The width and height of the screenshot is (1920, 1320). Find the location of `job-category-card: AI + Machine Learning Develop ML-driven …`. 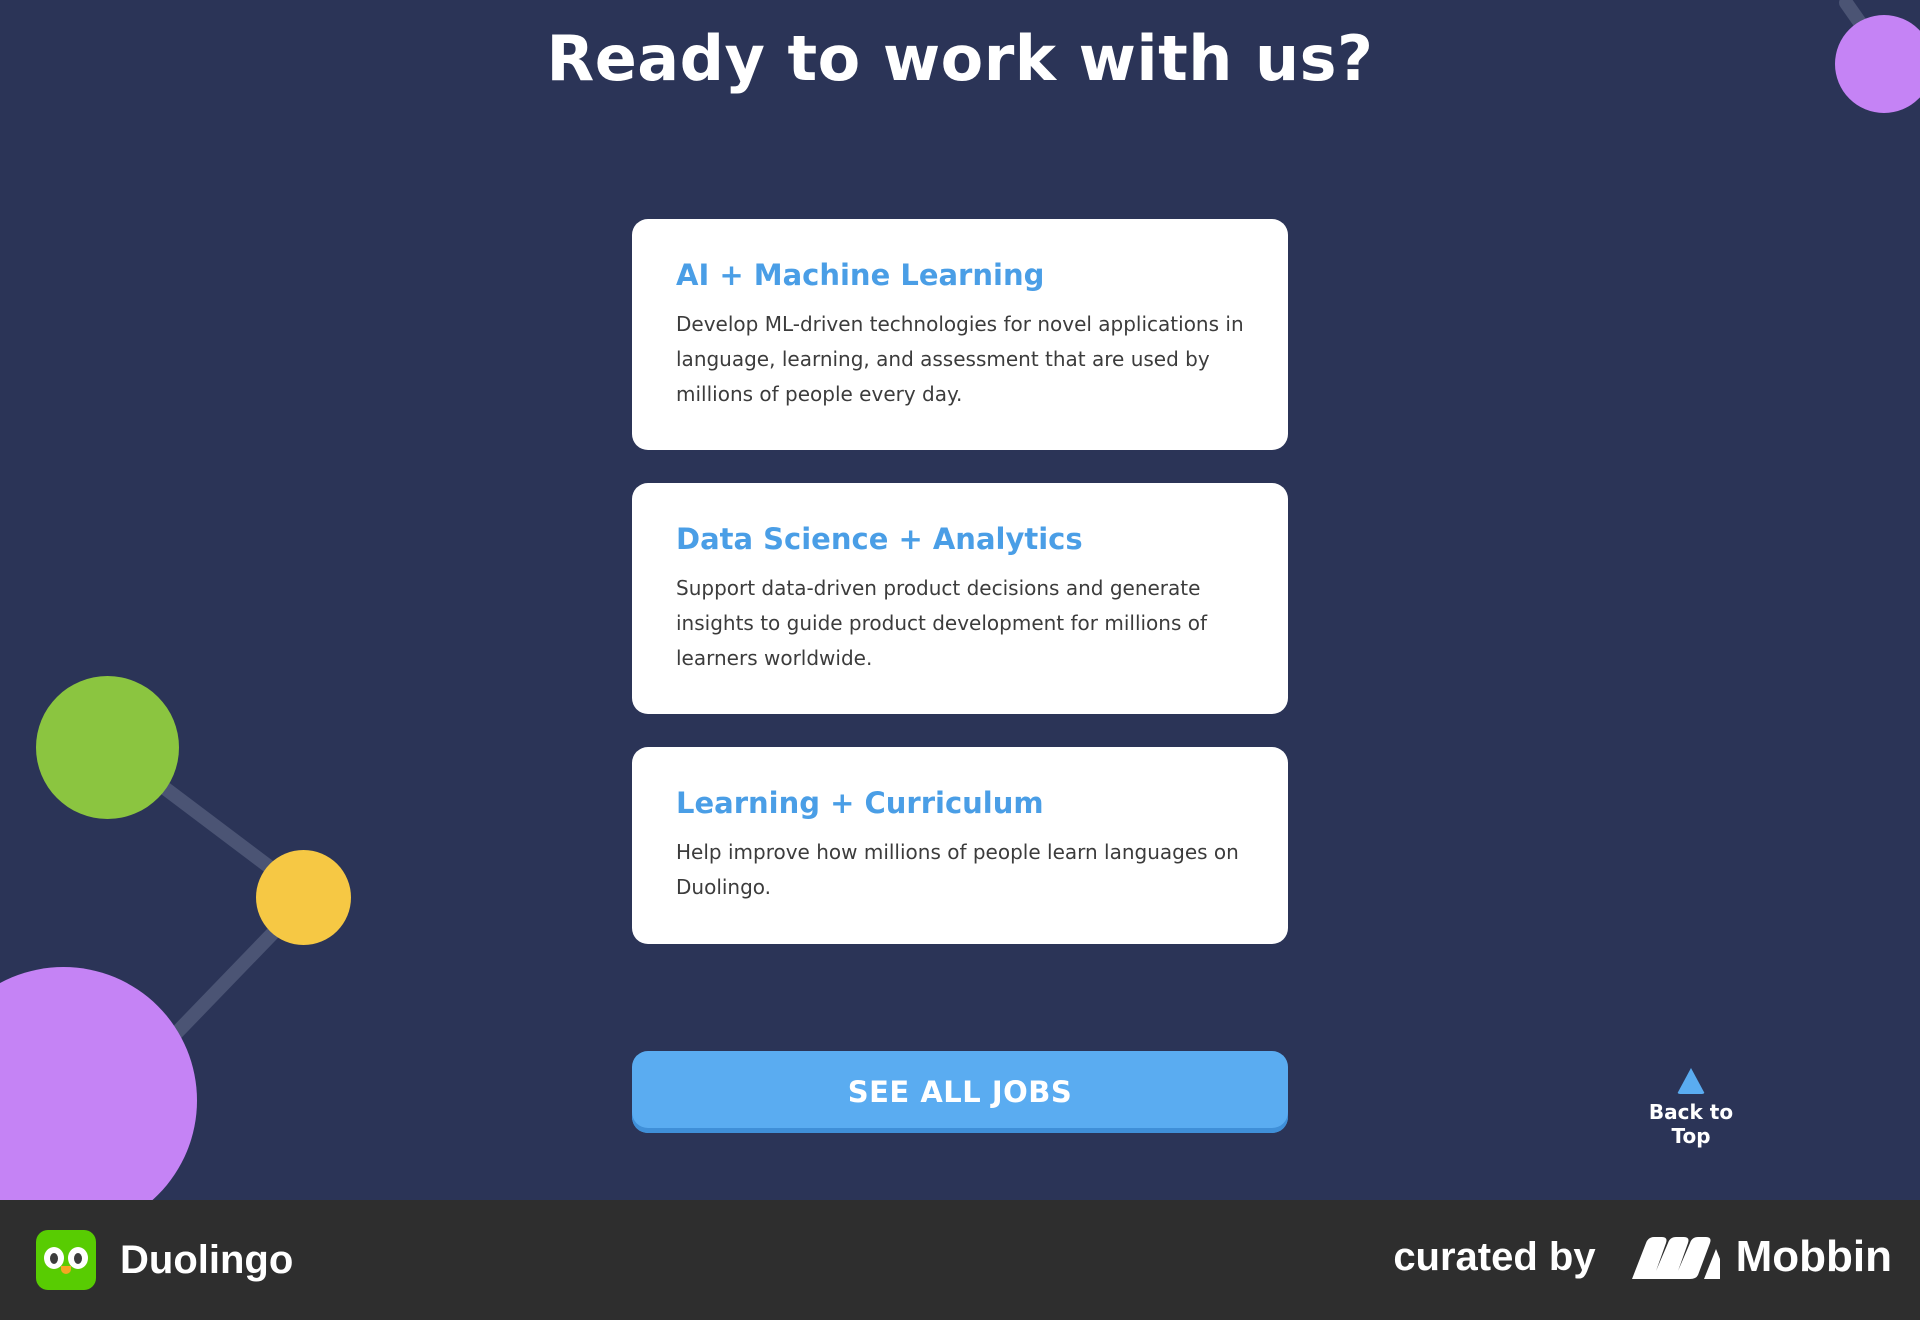

job-category-card: AI + Machine Learning Develop ML-driven … is located at coordinates (960, 334).